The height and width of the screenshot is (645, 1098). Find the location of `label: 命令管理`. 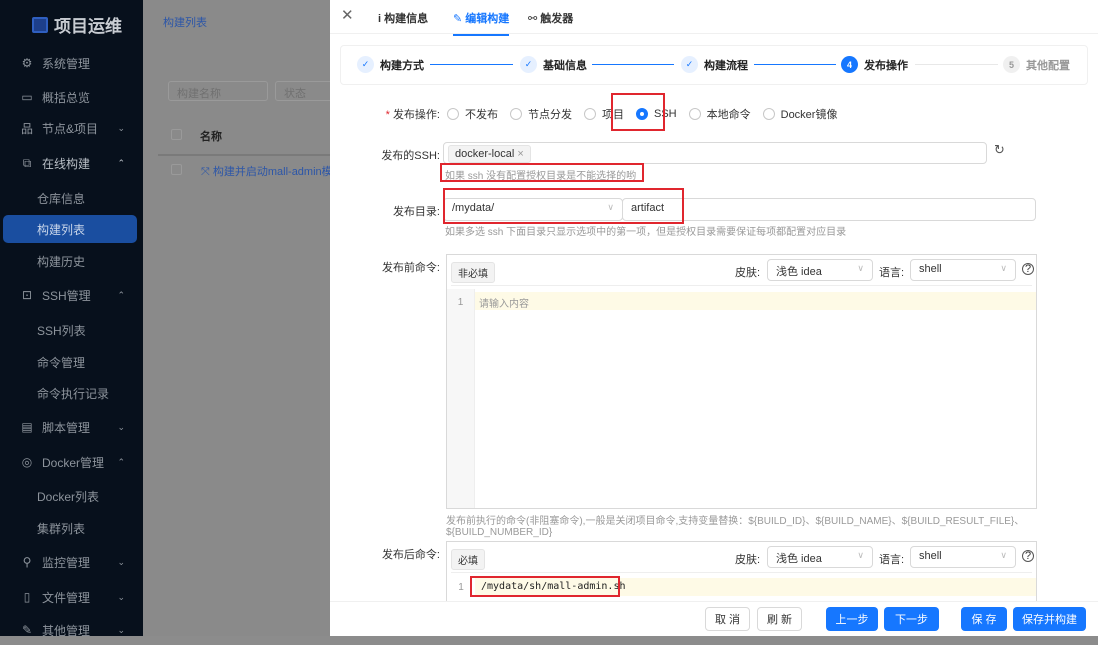

label: 命令管理 is located at coordinates (61, 362).